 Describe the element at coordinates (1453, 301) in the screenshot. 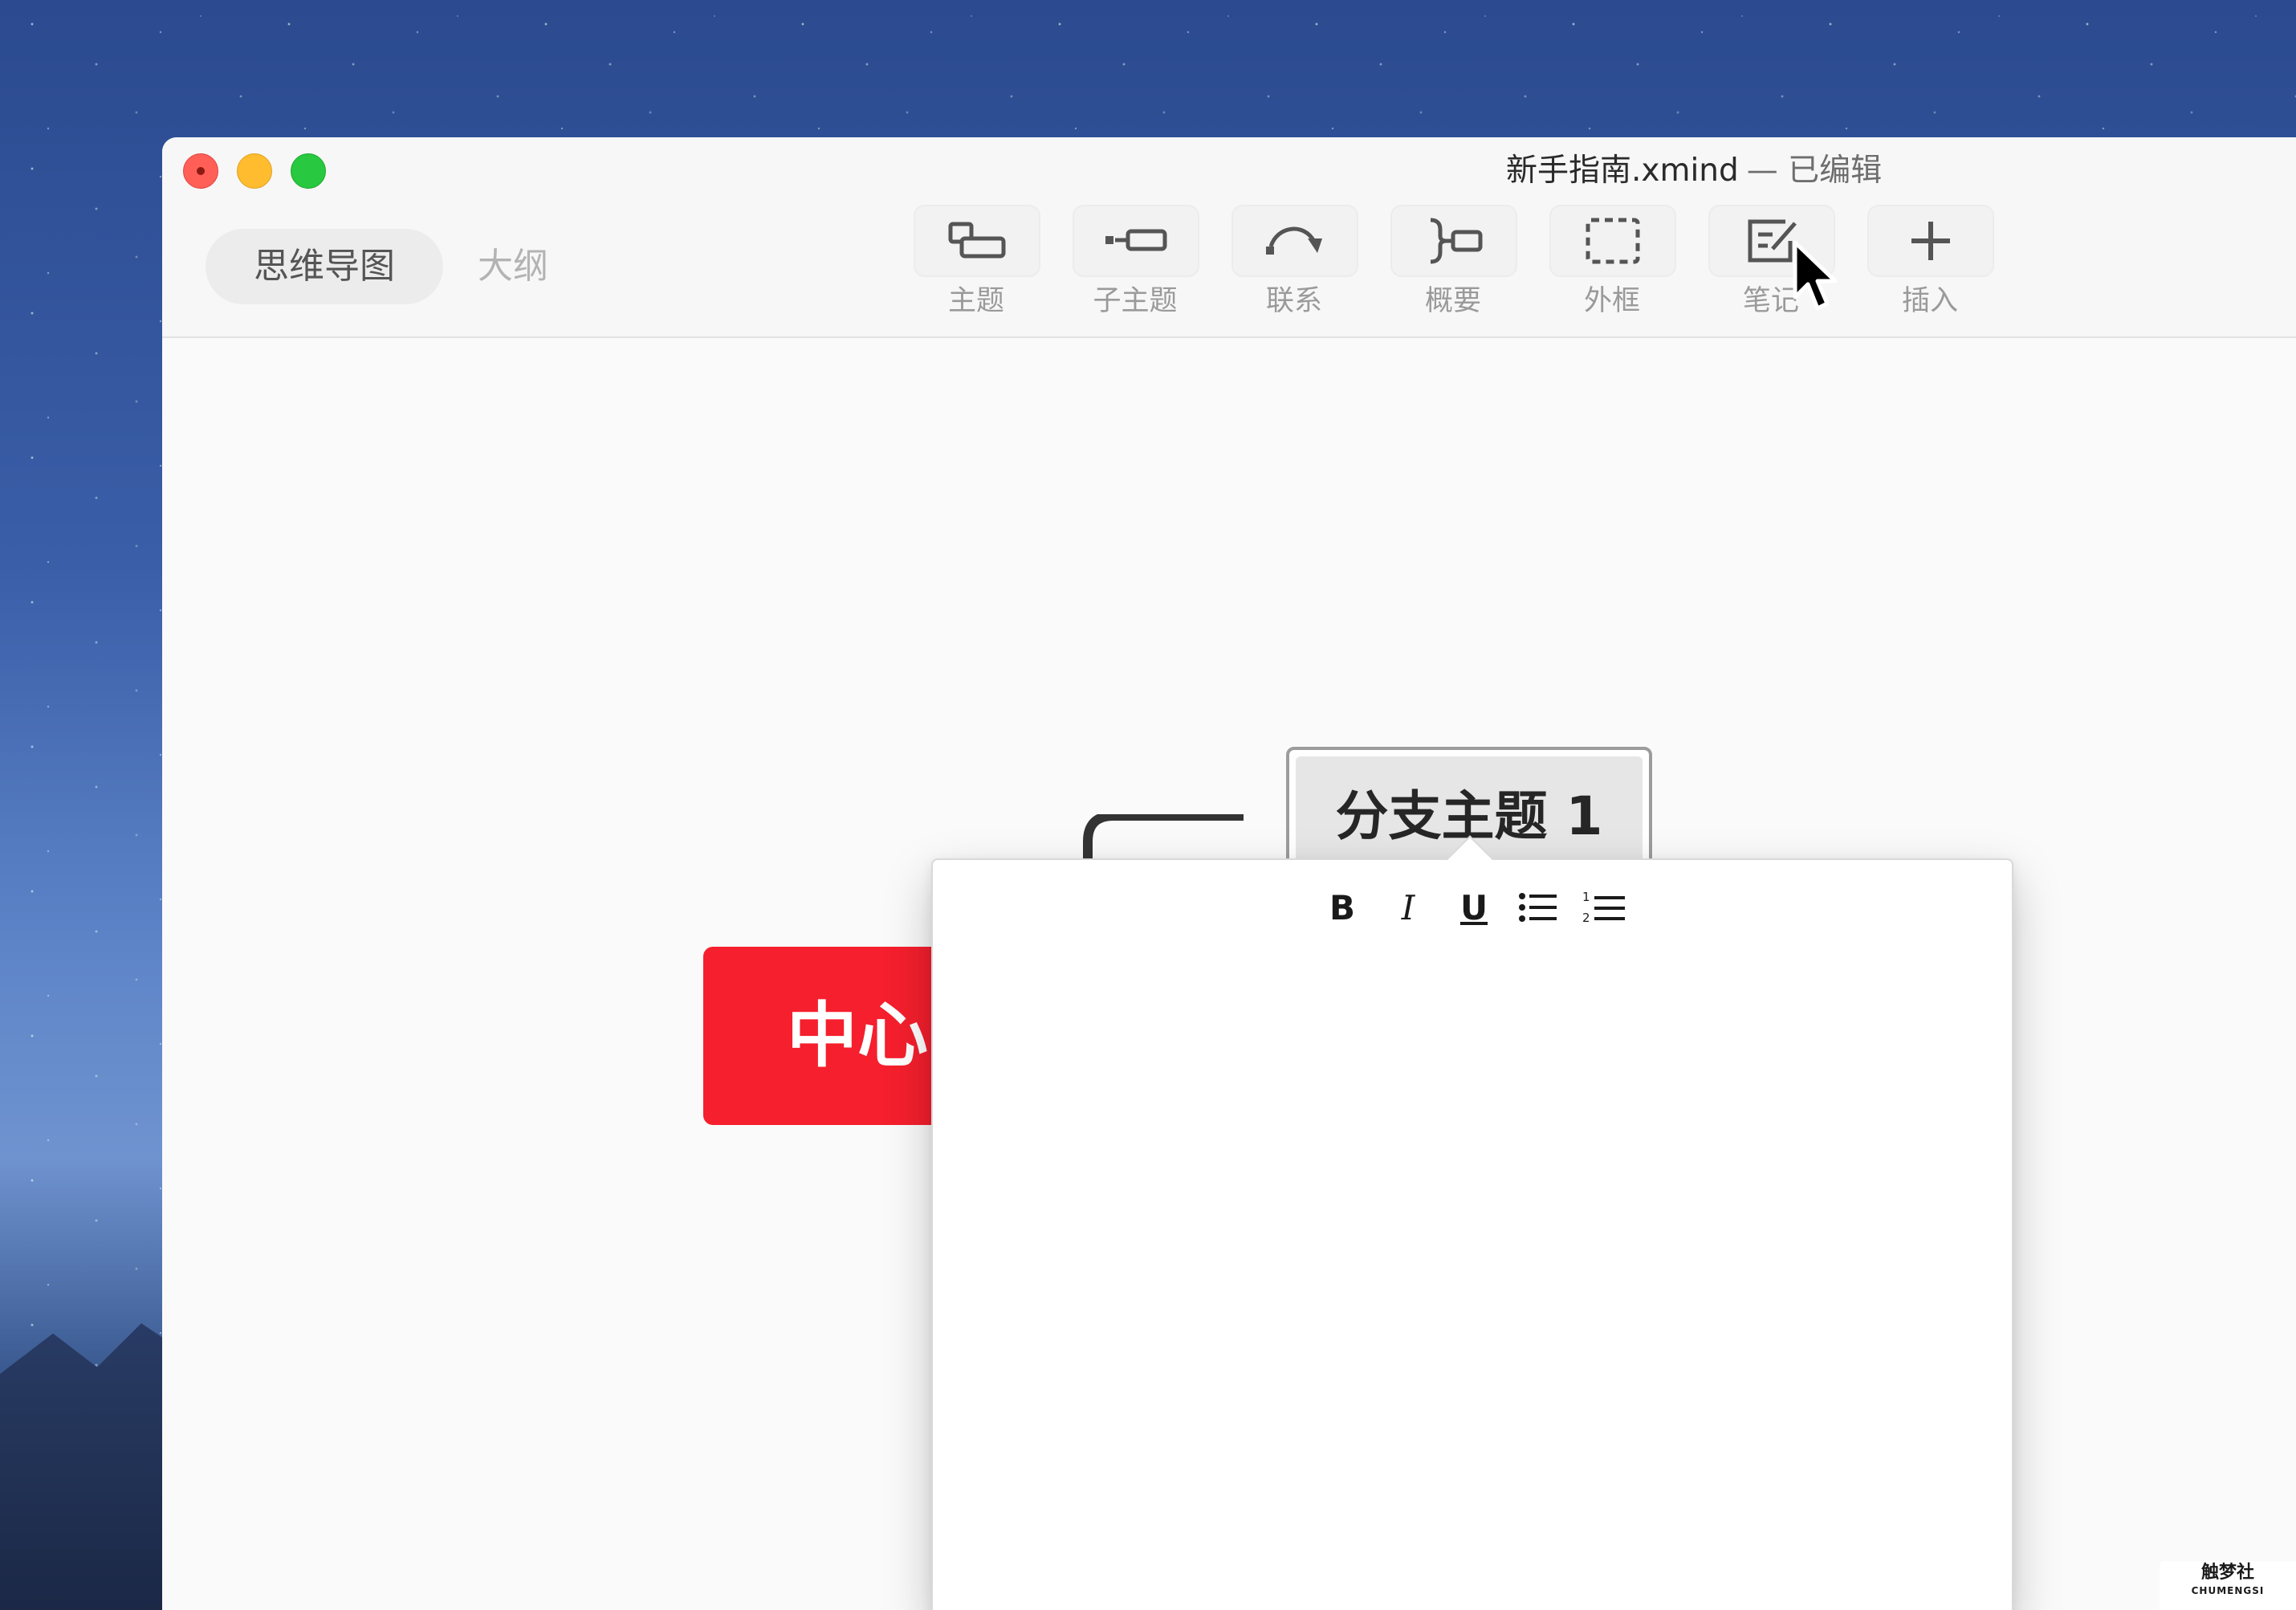

I see `toolbar-label: 概要` at that location.